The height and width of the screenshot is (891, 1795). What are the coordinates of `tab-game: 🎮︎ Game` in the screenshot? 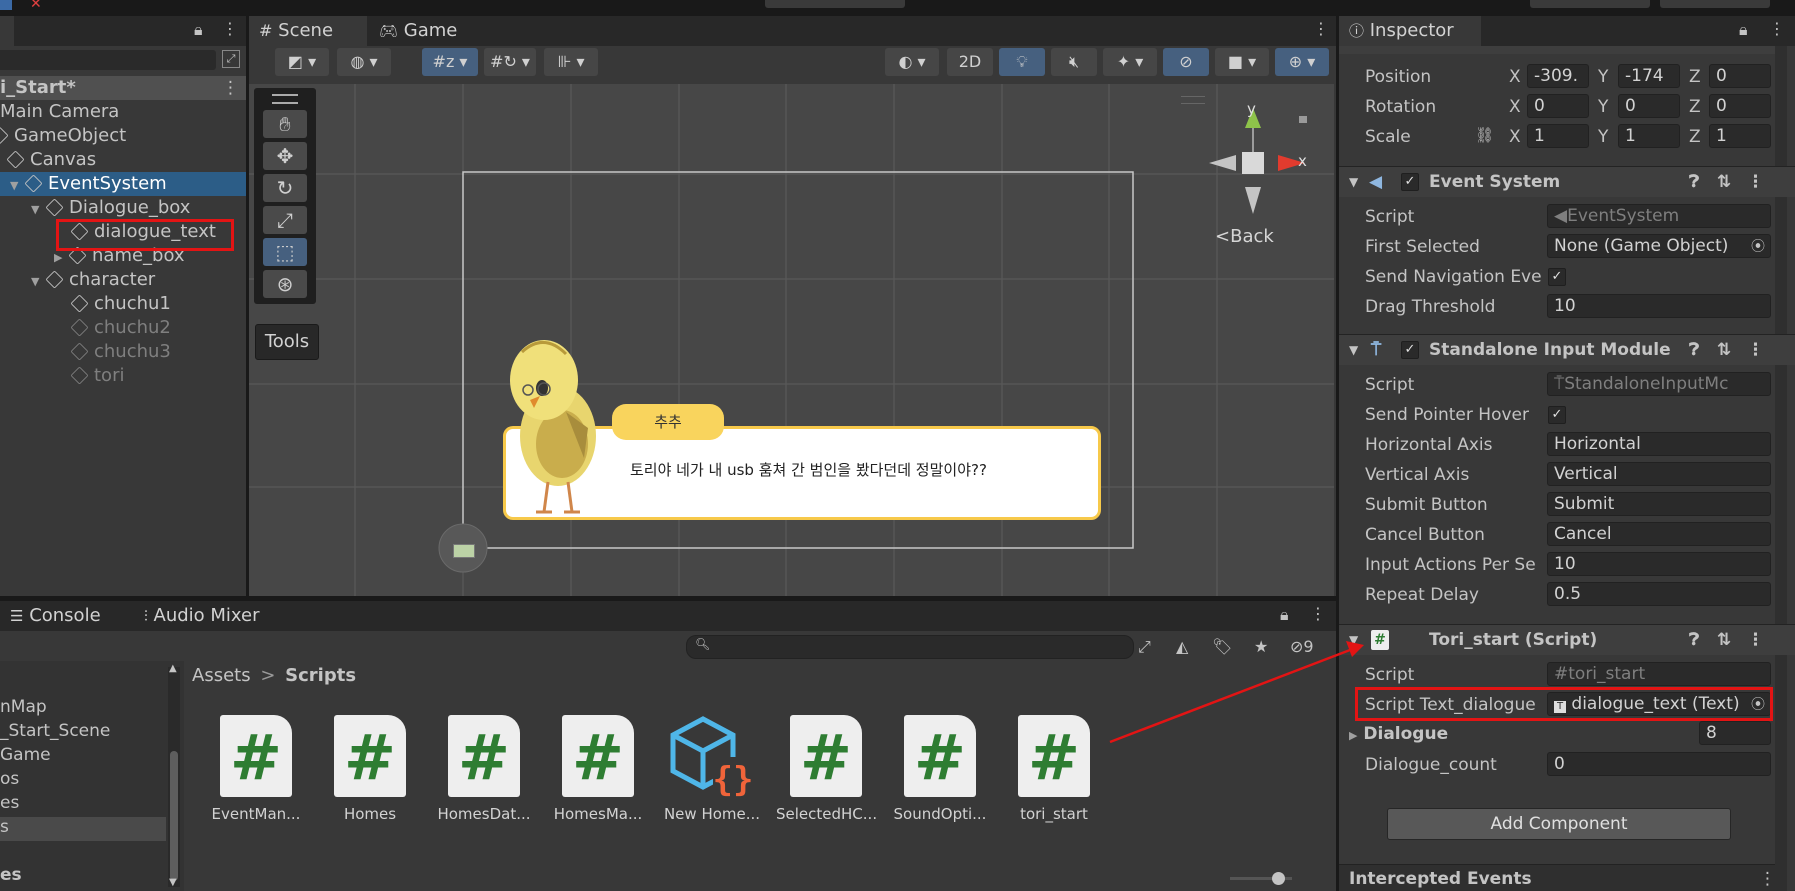 It's located at (424, 31).